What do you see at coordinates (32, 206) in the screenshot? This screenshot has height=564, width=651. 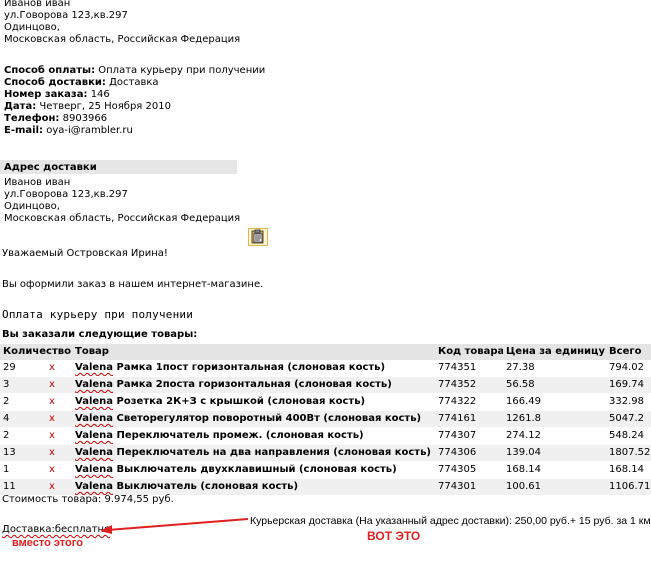 I see `delivery-address-city: Одинцово,` at bounding box center [32, 206].